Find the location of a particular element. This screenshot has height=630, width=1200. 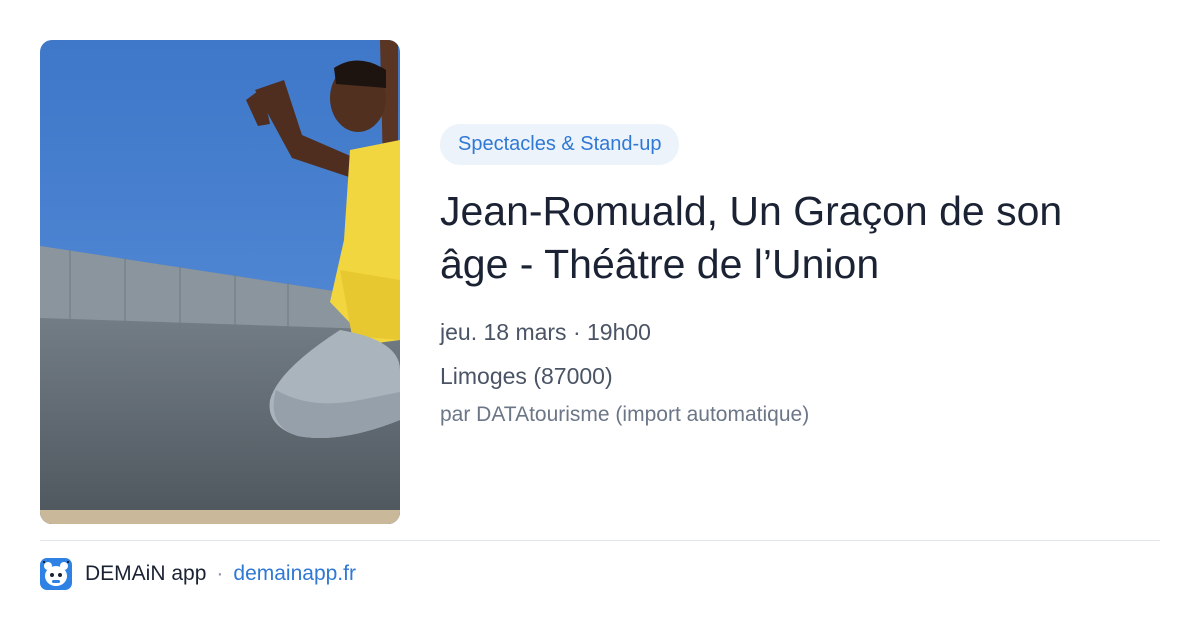

event-source: par DATAtourisme (import automatique) is located at coordinates (625, 414).